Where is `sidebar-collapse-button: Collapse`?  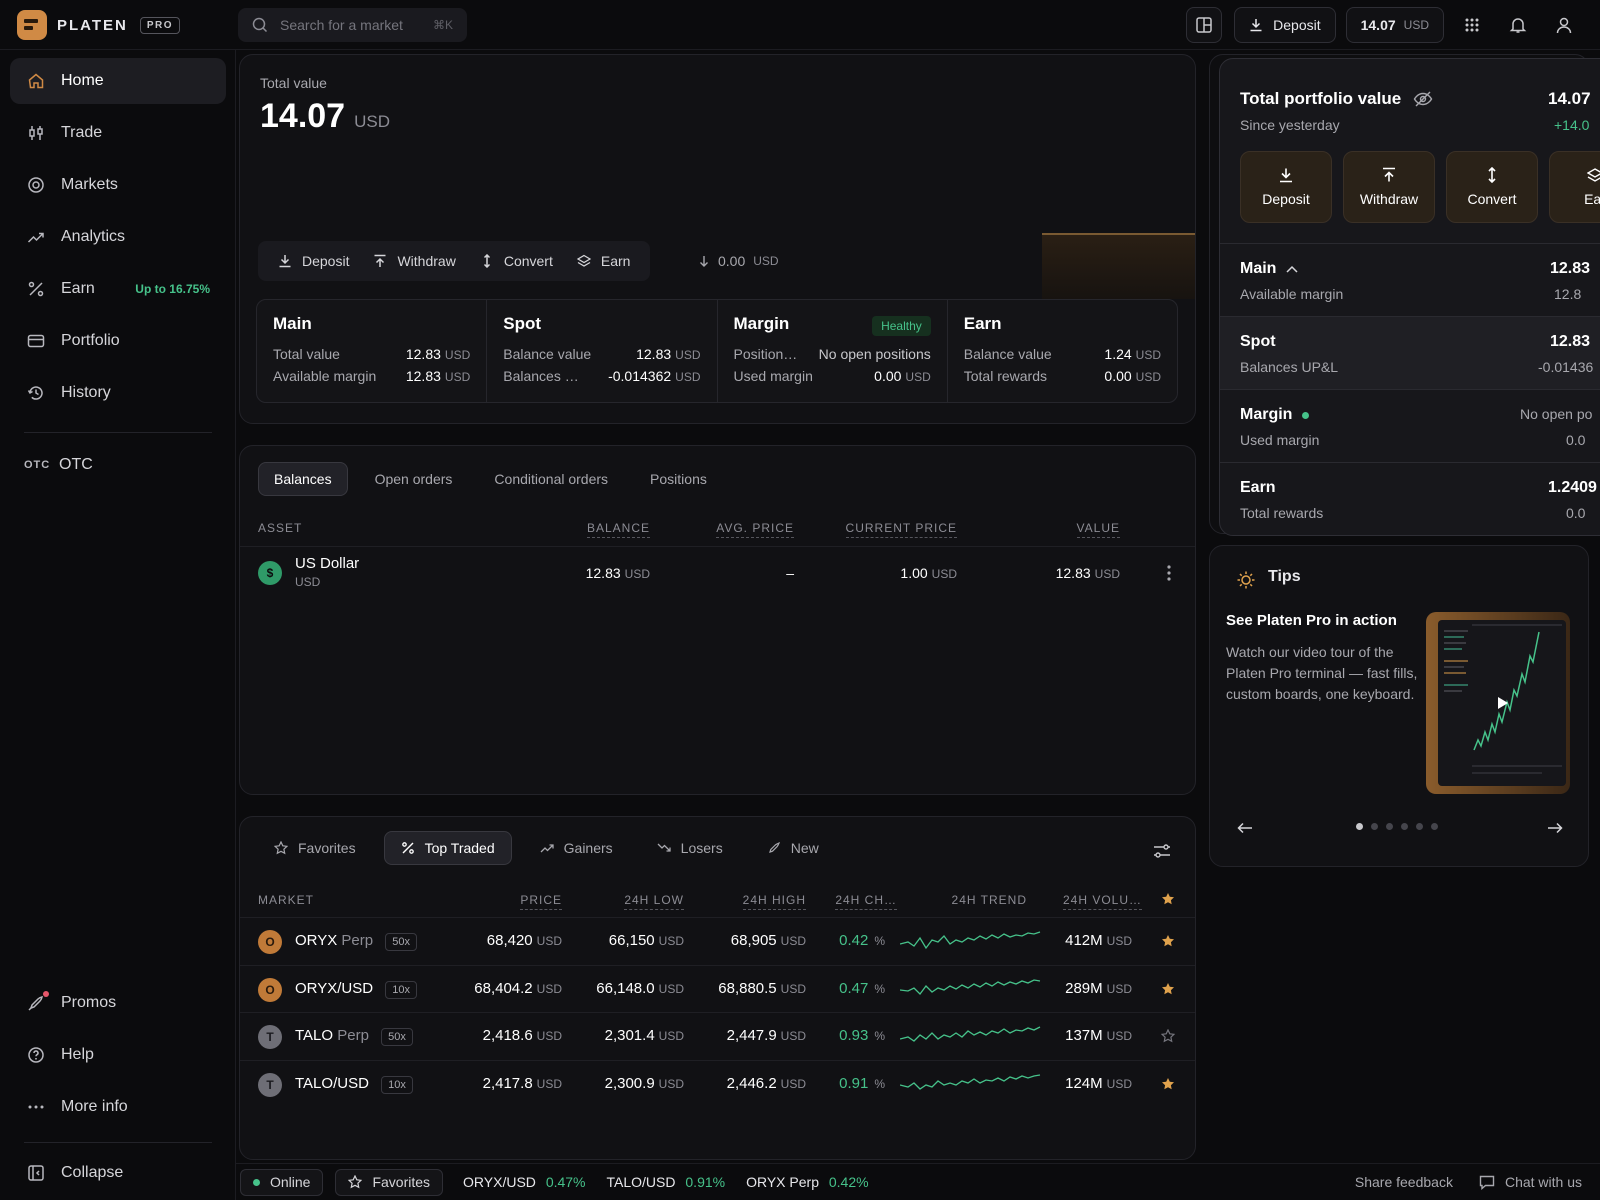
sidebar-collapse-button: Collapse is located at coordinates (118, 1173).